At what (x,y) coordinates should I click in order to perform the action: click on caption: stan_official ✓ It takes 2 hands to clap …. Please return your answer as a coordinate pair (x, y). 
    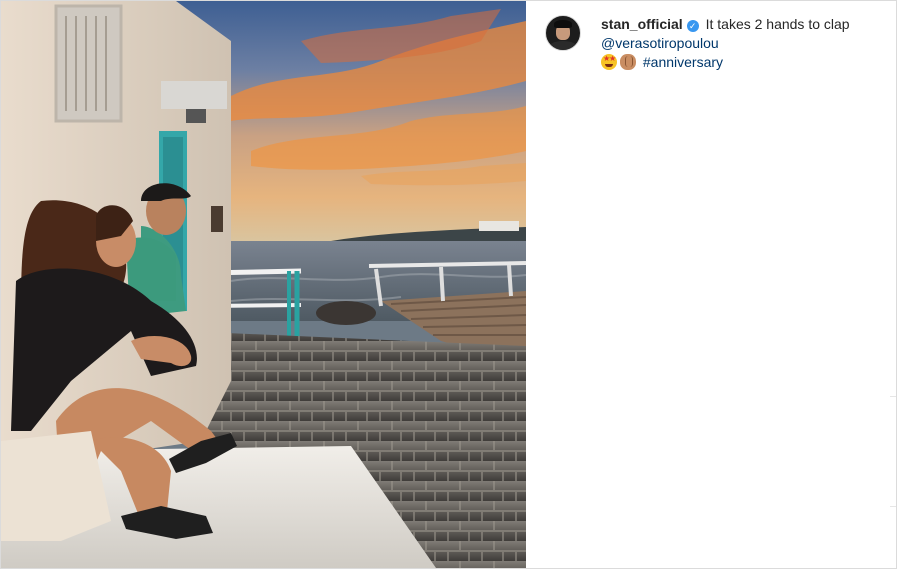
    Looking at the image, I should click on (725, 43).